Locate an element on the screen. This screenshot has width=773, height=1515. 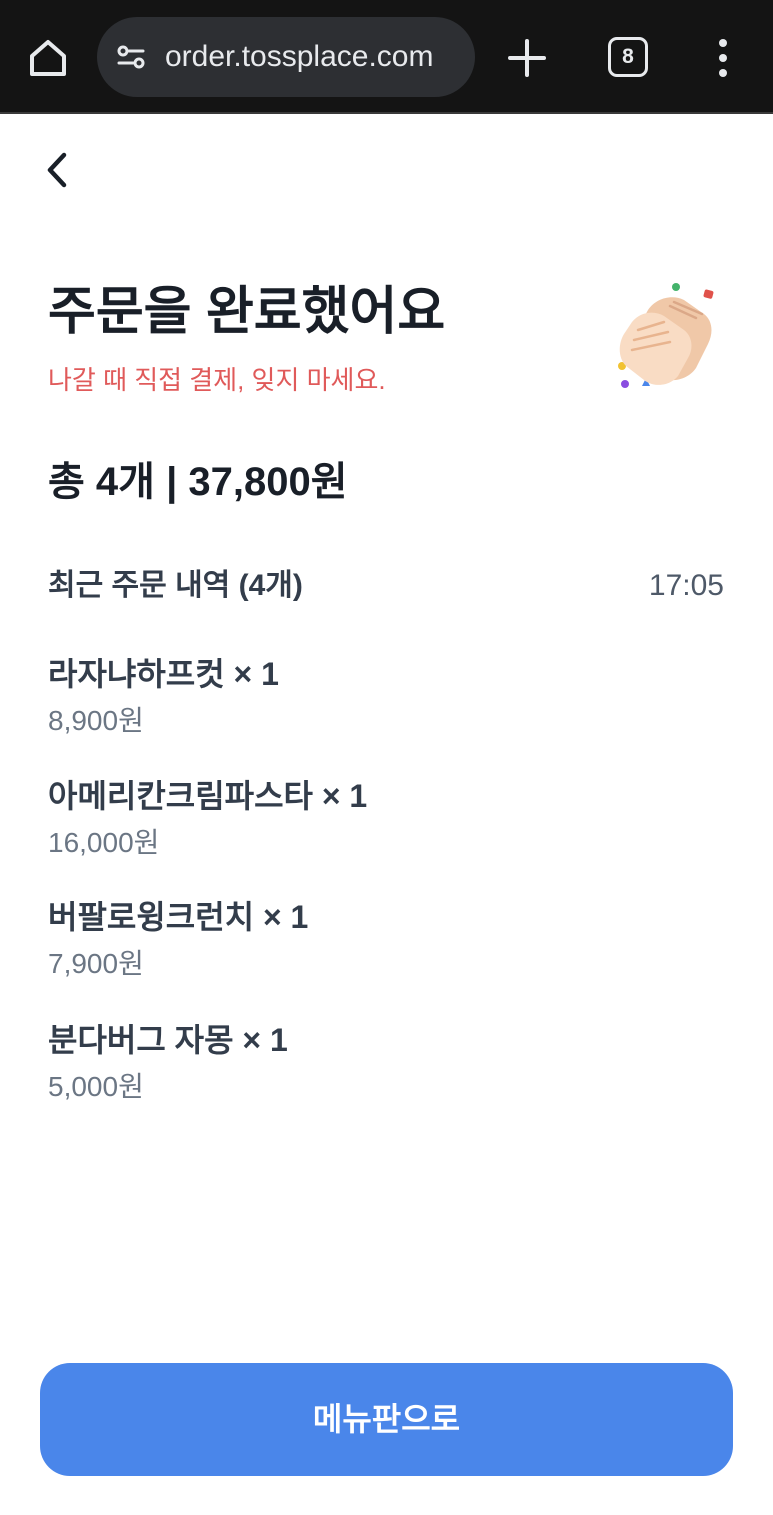
page-title: 주문을 완료했어요 is located at coordinates (247, 312).